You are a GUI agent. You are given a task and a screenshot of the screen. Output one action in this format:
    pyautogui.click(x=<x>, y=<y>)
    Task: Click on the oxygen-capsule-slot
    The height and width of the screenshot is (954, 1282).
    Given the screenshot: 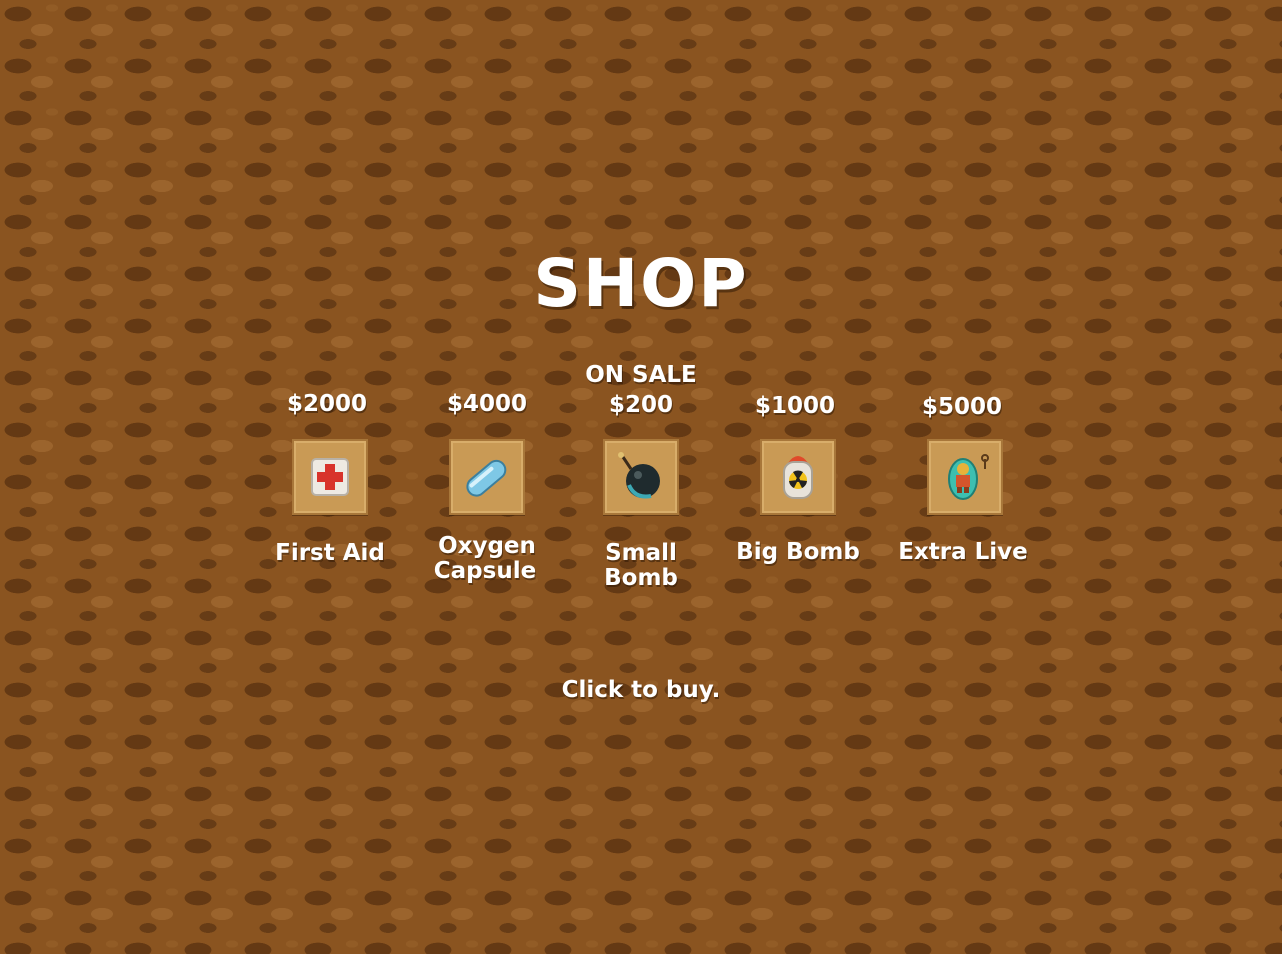 What is the action you would take?
    pyautogui.click(x=487, y=477)
    